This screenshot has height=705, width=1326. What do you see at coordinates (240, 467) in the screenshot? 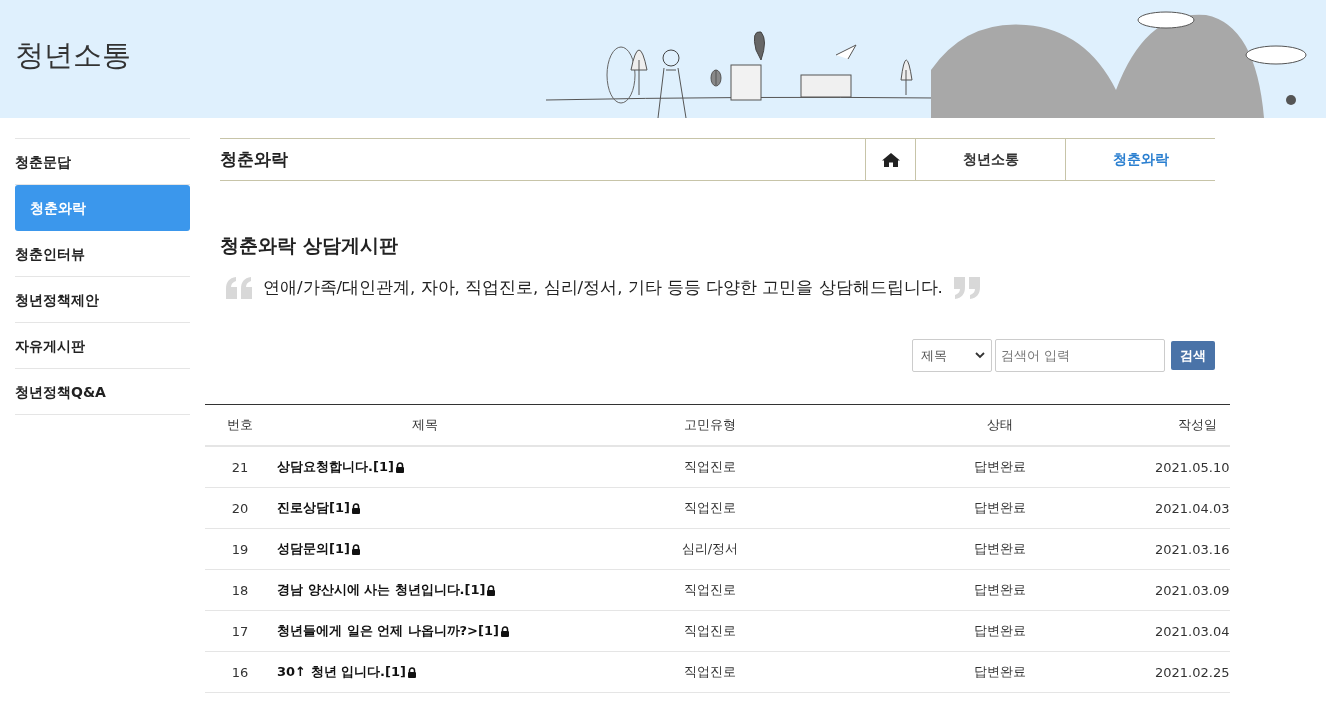
I see `post-number: 21` at bounding box center [240, 467].